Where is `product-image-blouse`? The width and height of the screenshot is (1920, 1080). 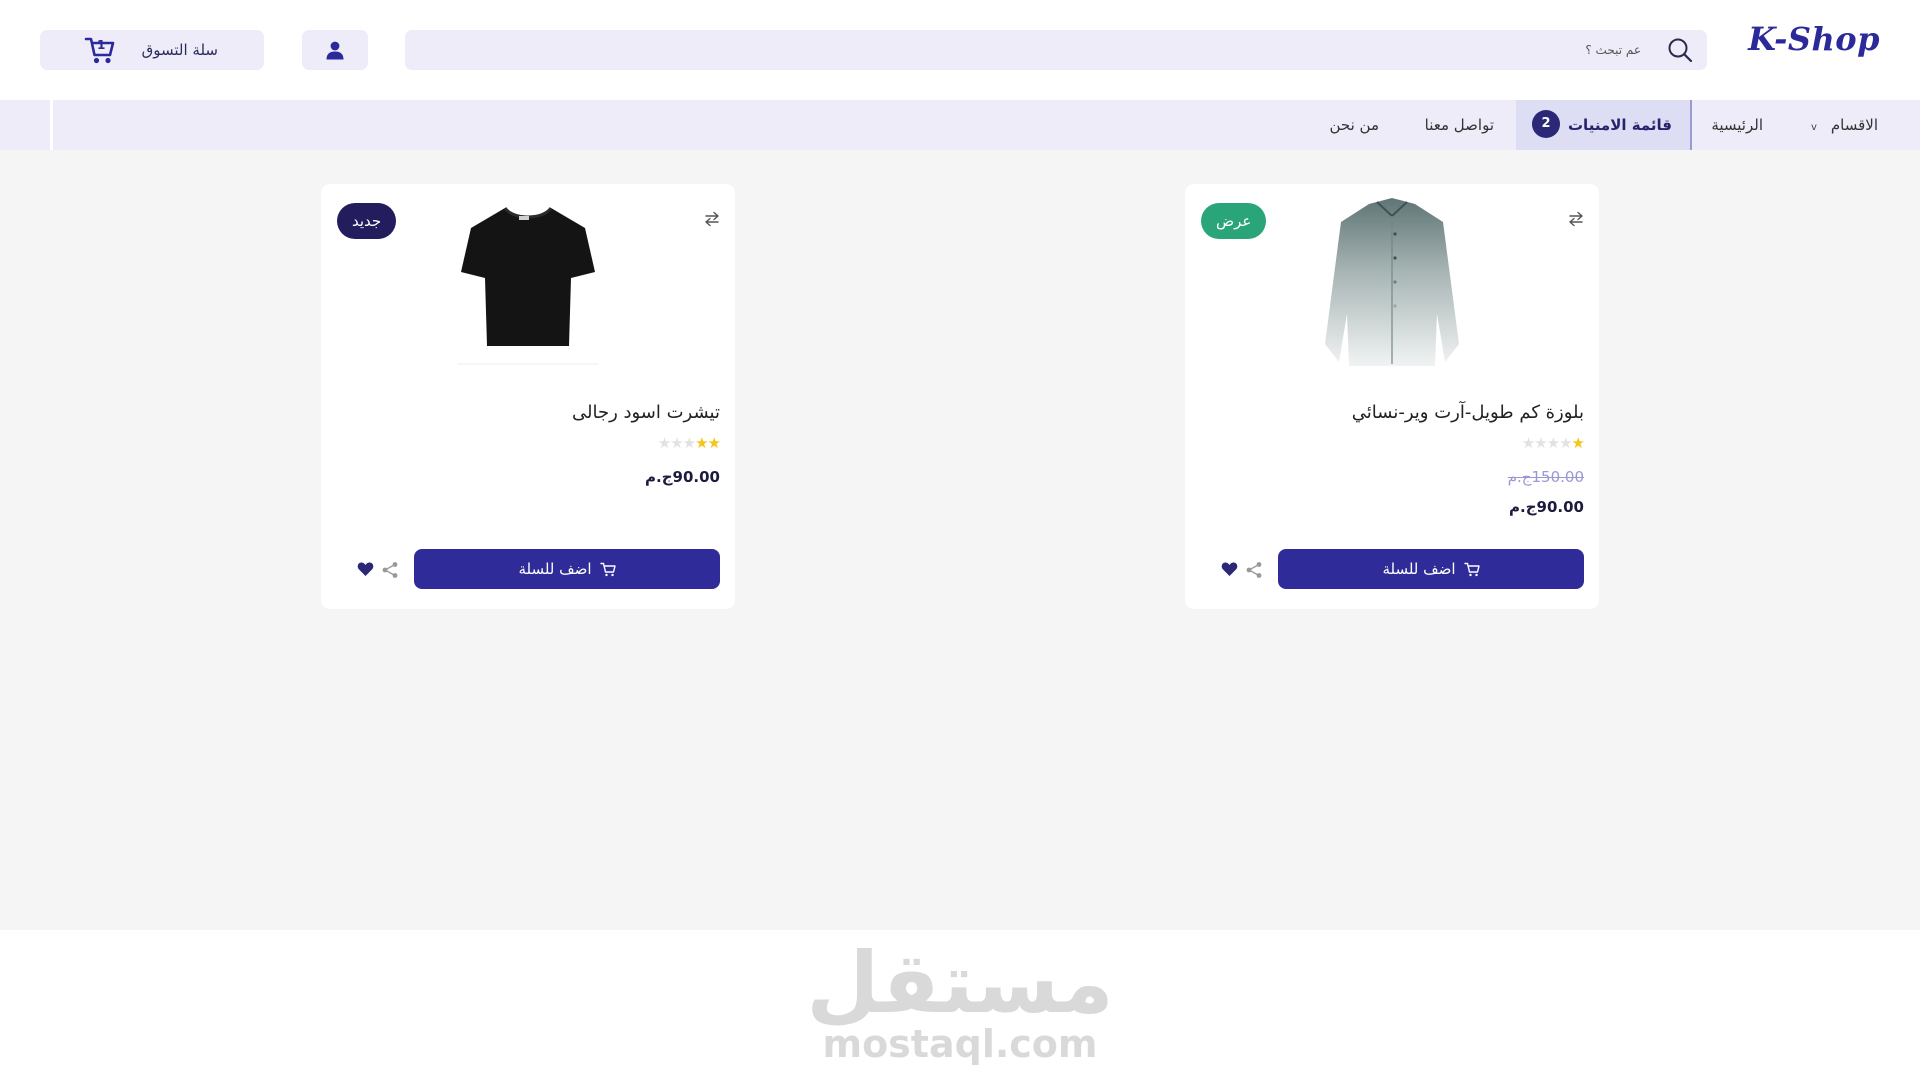 product-image-blouse is located at coordinates (1392, 284).